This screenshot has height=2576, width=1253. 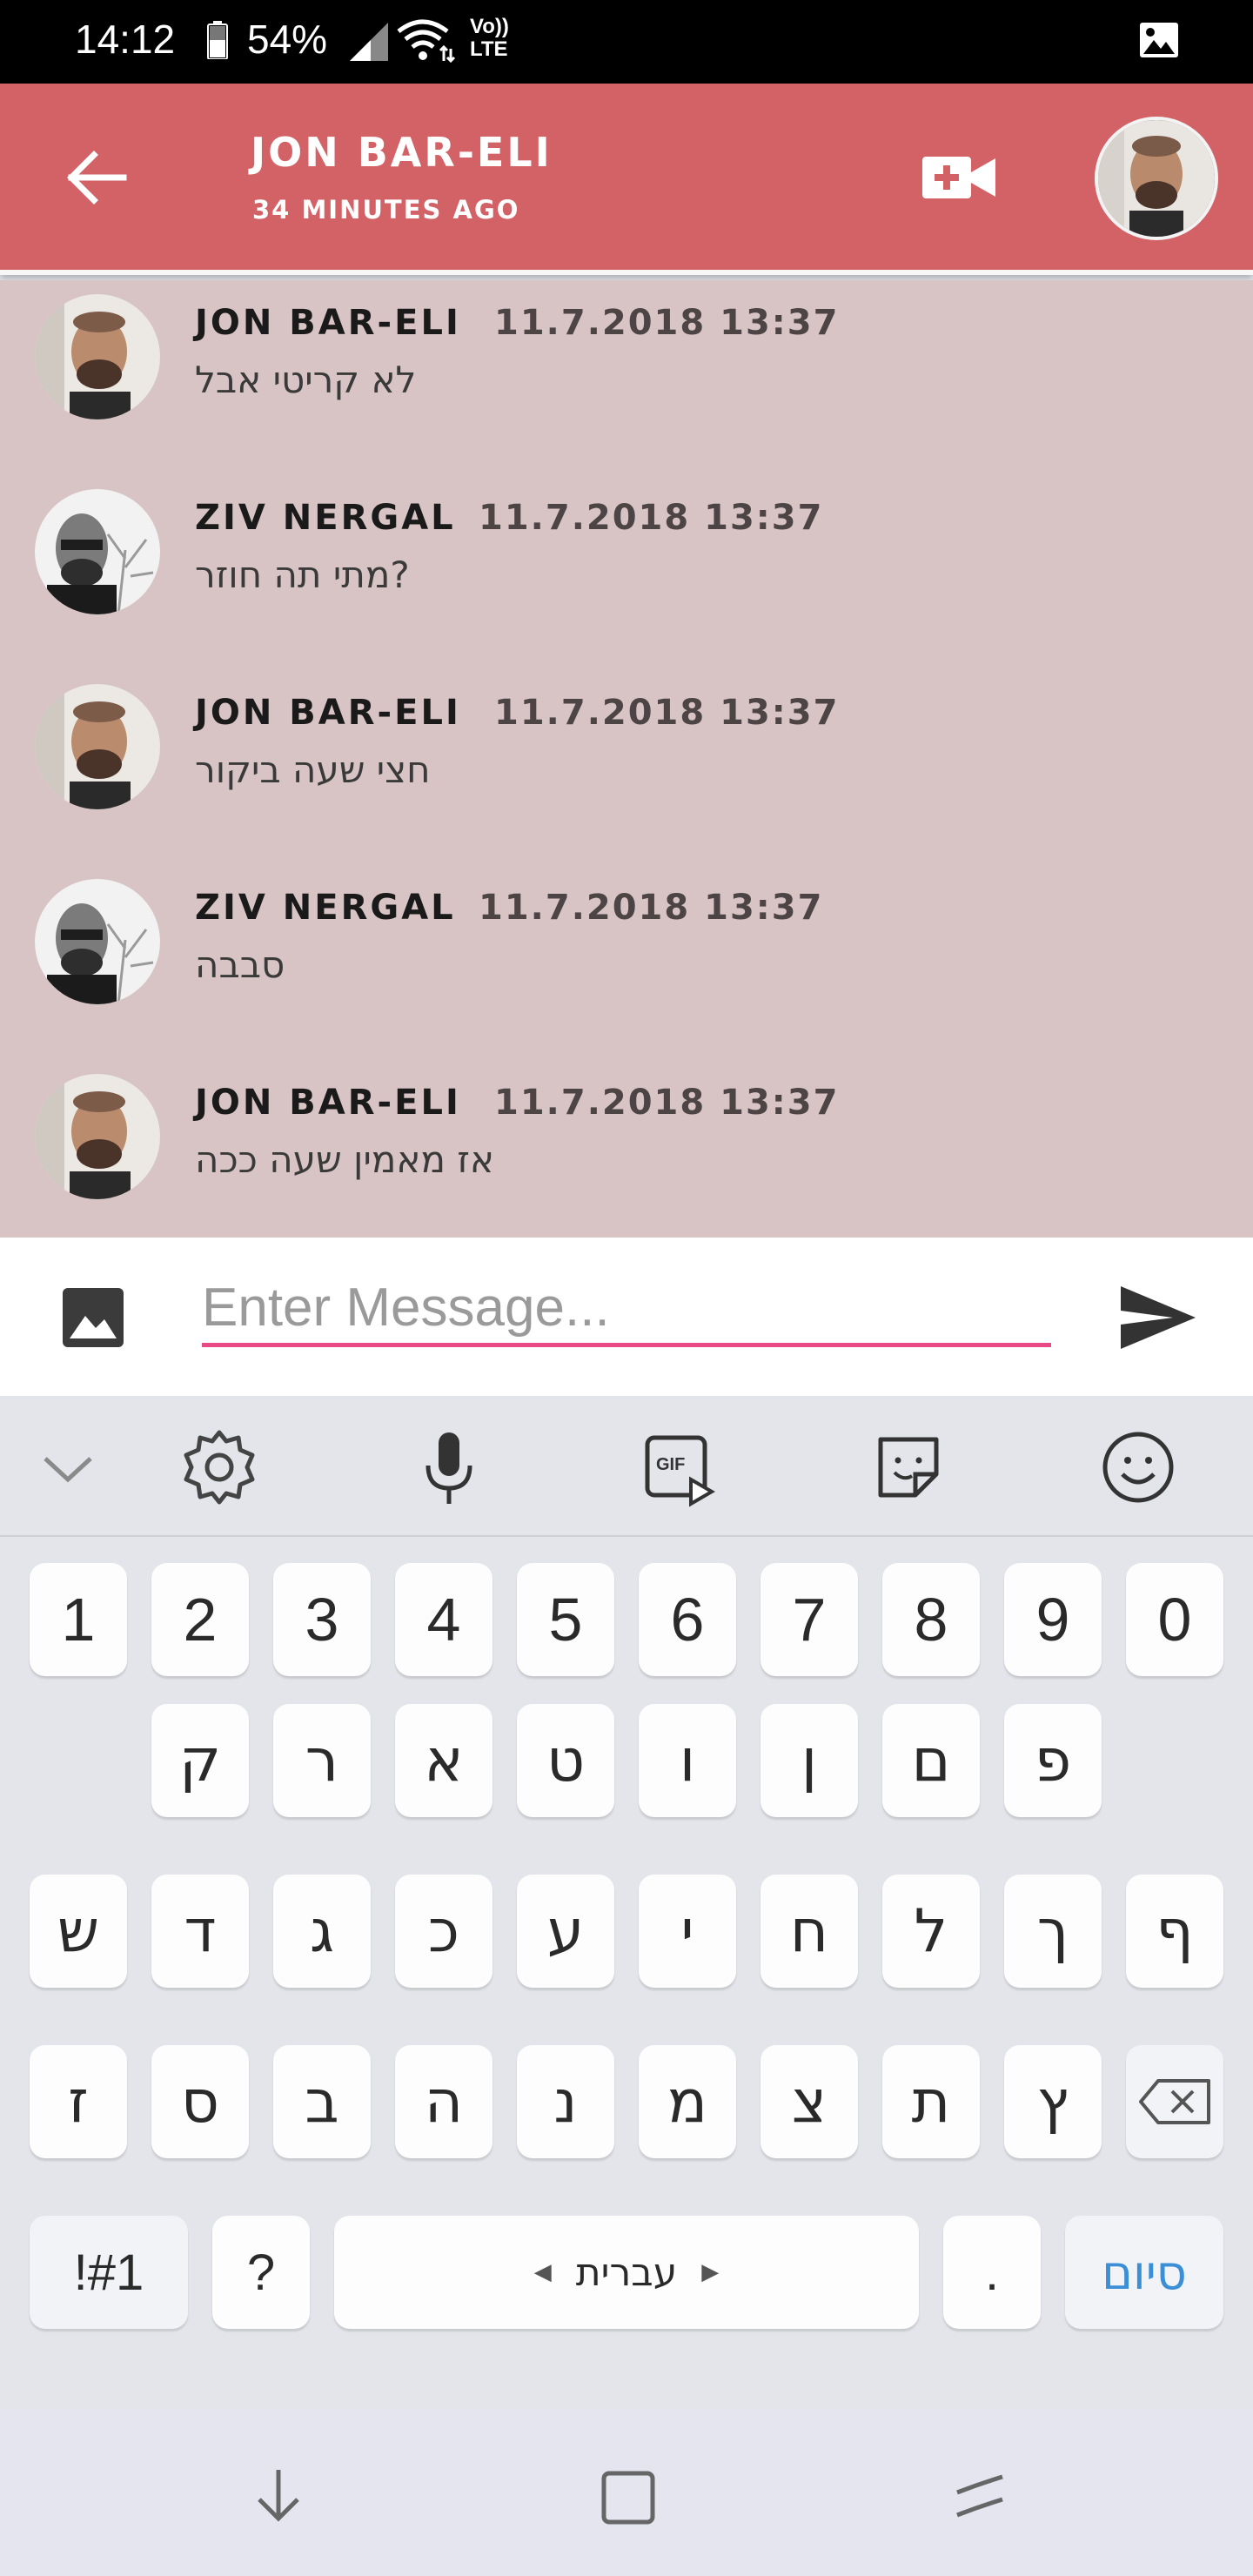 What do you see at coordinates (1053, 1931) in the screenshot?
I see `key-letter: ך` at bounding box center [1053, 1931].